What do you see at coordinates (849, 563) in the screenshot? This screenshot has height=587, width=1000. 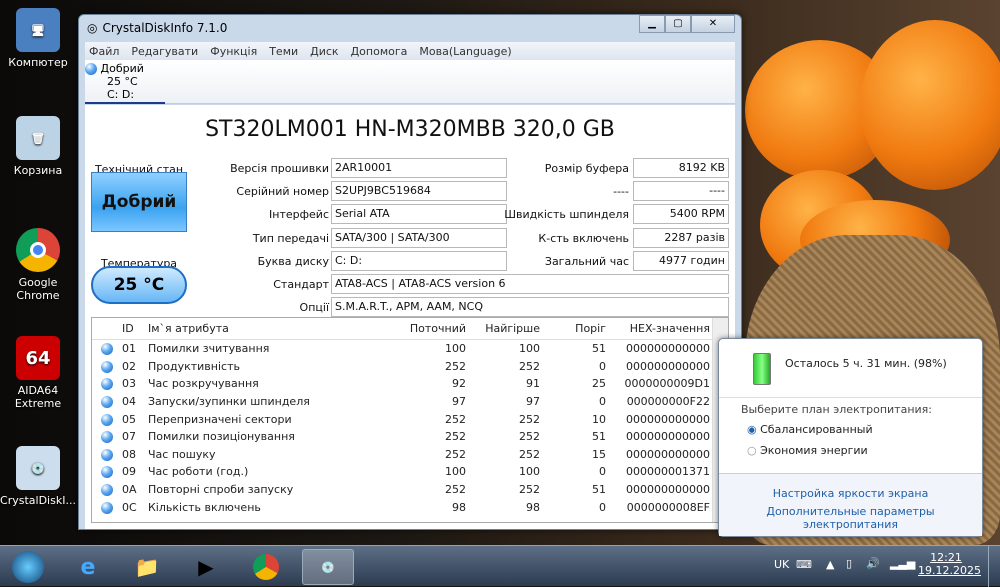 I see `battery-tray-icon: ▯` at bounding box center [849, 563].